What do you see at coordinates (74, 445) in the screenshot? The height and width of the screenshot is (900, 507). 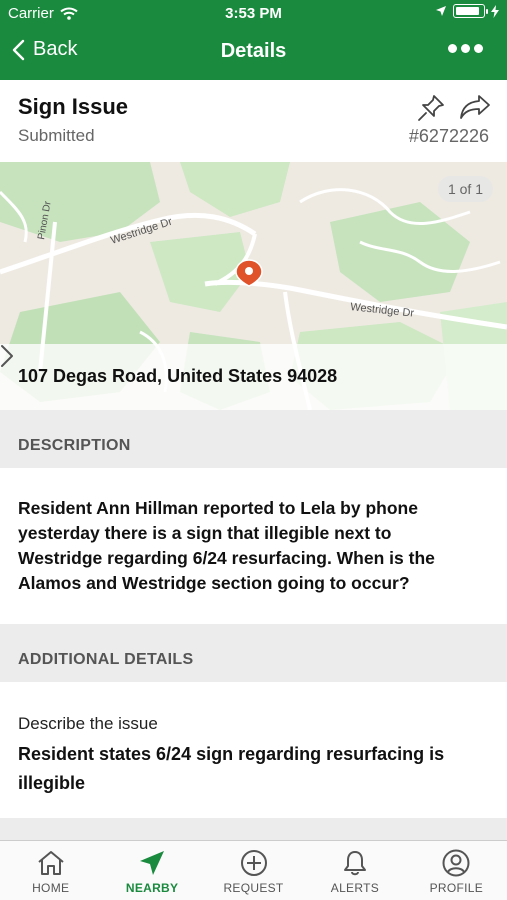 I see `description-header-label: DESCRIPTION` at bounding box center [74, 445].